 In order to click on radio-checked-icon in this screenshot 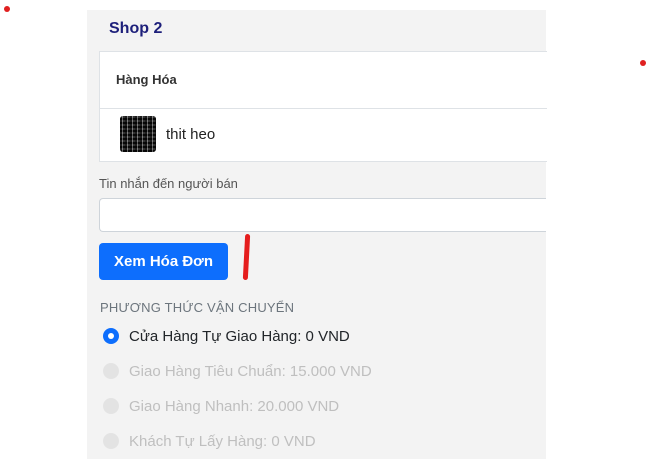, I will do `click(111, 336)`.